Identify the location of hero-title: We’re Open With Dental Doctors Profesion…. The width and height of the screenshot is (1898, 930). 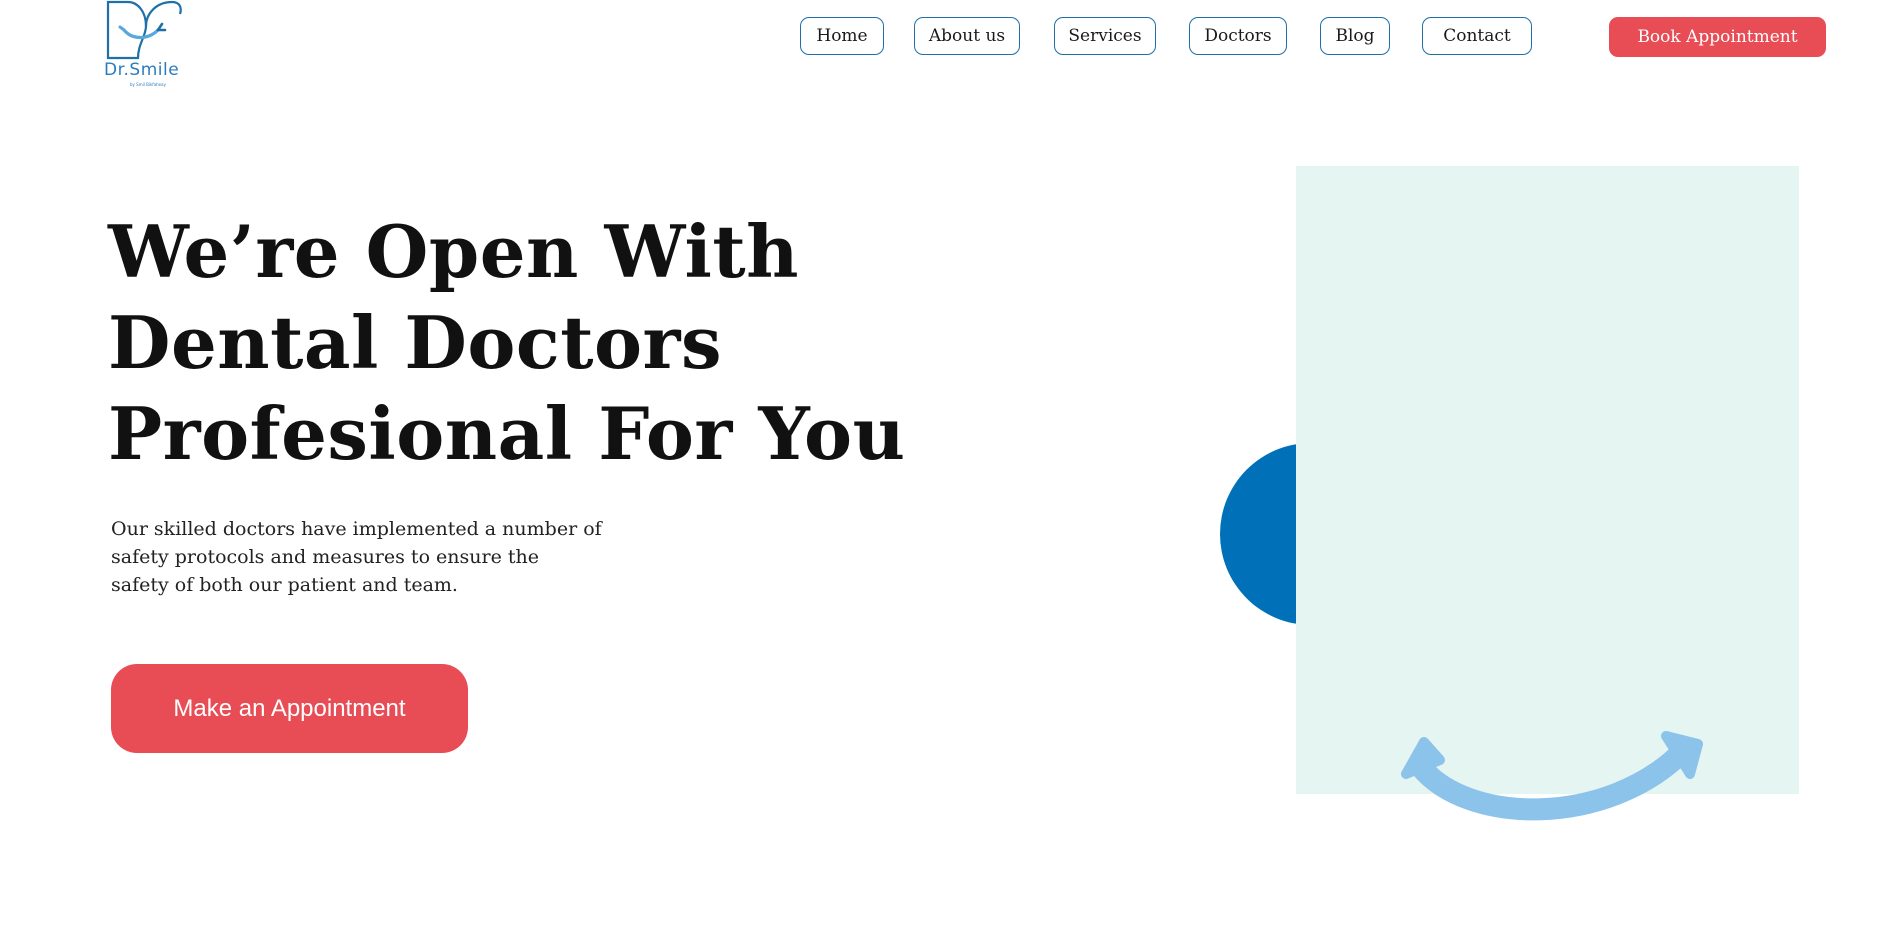
(538, 342).